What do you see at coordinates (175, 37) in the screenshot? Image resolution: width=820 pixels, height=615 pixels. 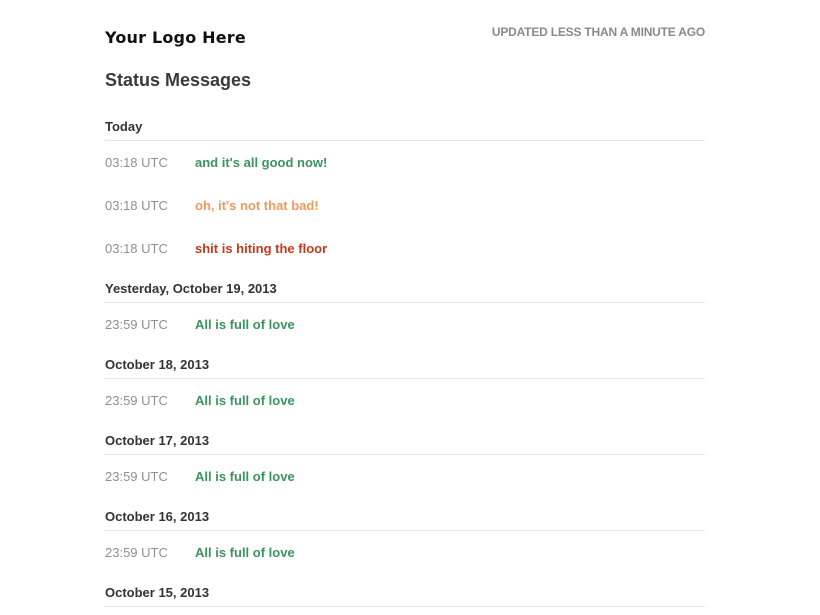 I see `logo: Your Logo Here` at bounding box center [175, 37].